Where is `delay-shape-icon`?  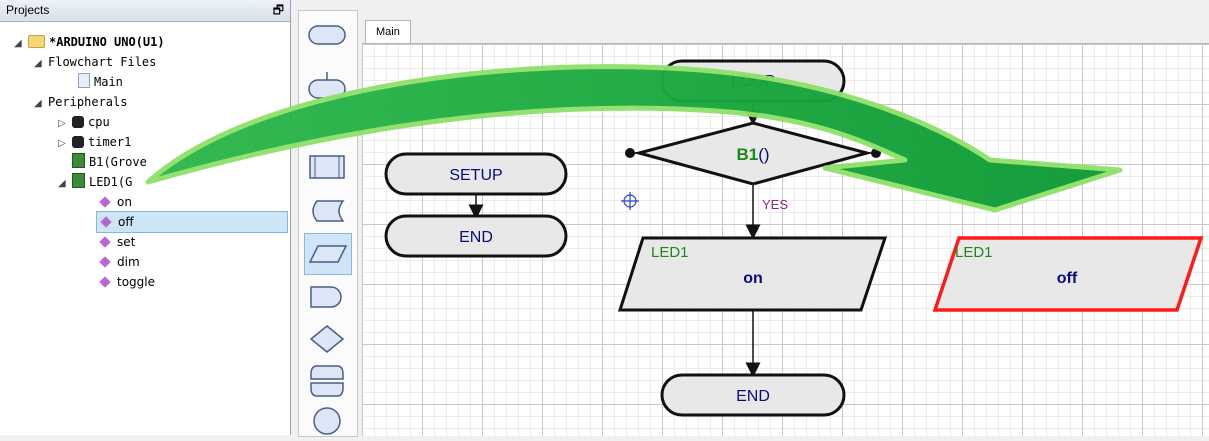 delay-shape-icon is located at coordinates (326, 297).